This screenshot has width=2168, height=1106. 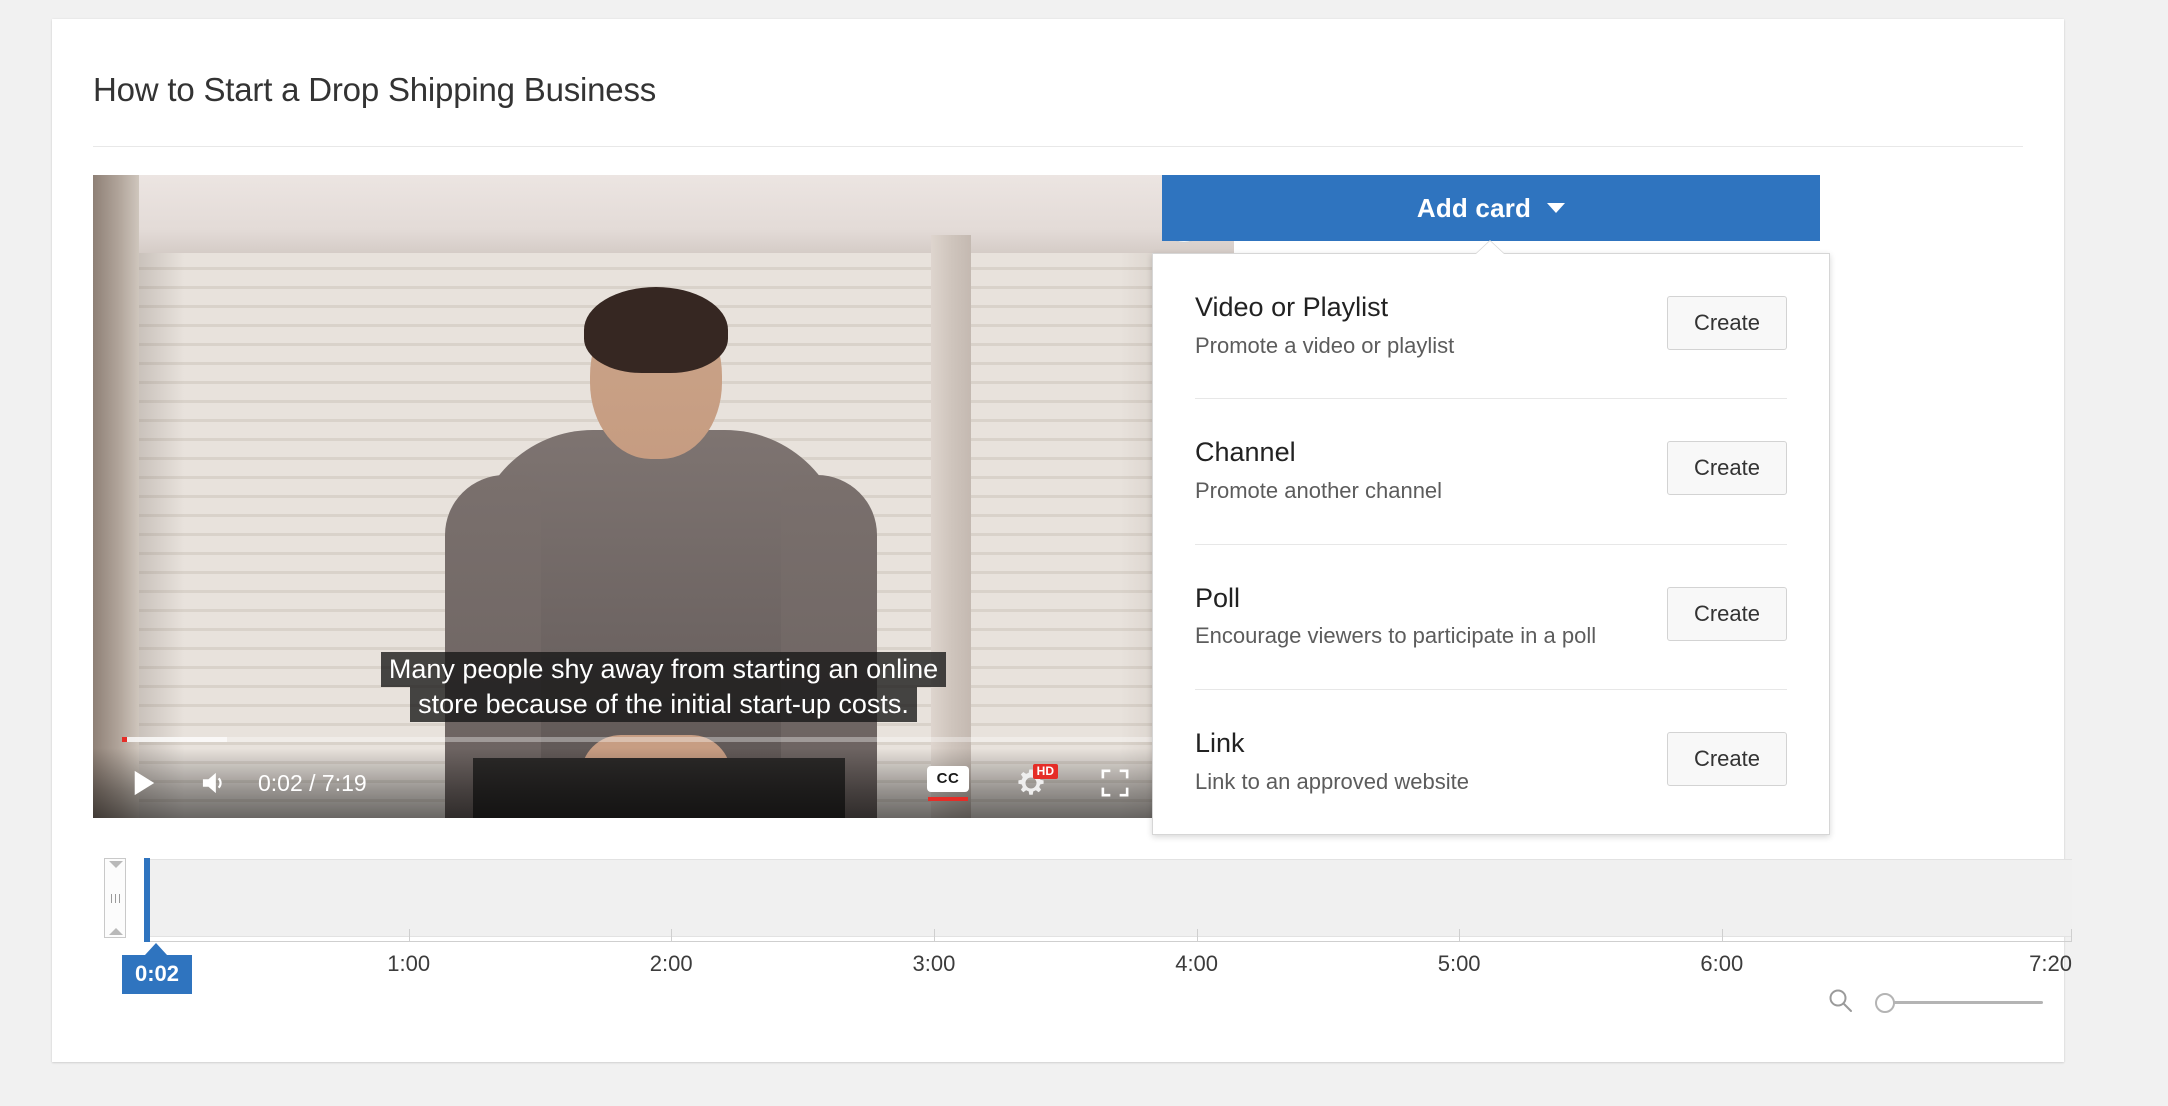 What do you see at coordinates (1332, 781) in the screenshot?
I see `menu-item-description: Link to an approved website` at bounding box center [1332, 781].